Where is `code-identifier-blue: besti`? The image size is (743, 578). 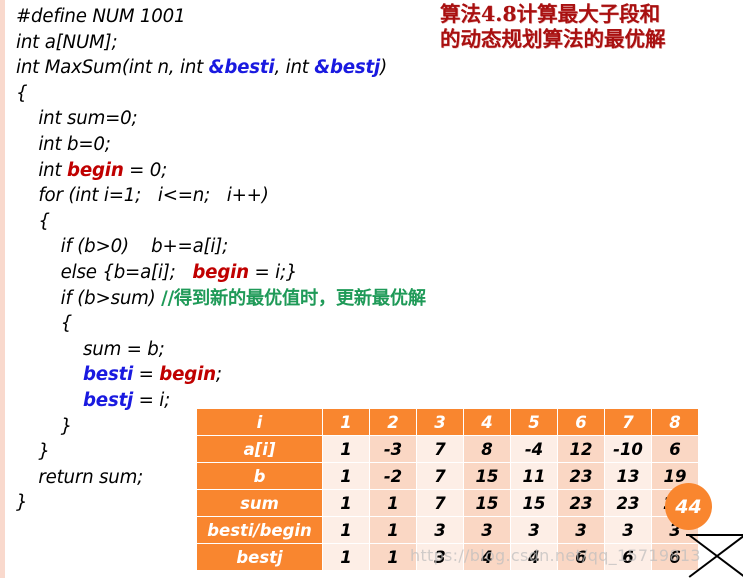 code-identifier-blue: besti is located at coordinates (108, 375).